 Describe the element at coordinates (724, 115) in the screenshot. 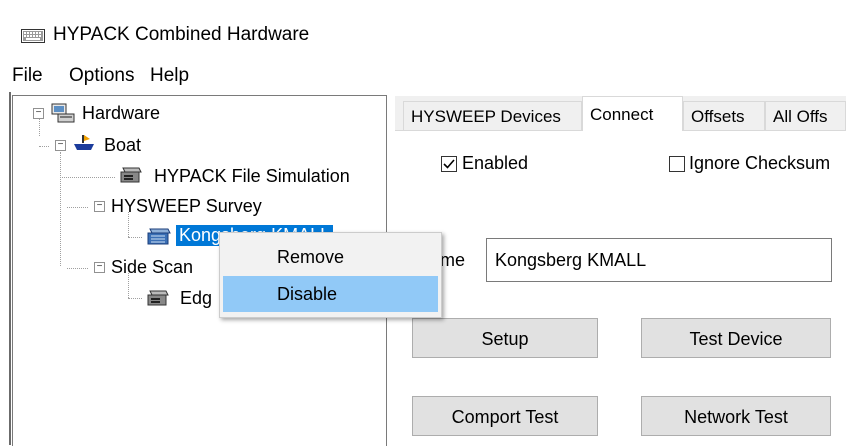

I see `tab-offsets: Offsets` at that location.